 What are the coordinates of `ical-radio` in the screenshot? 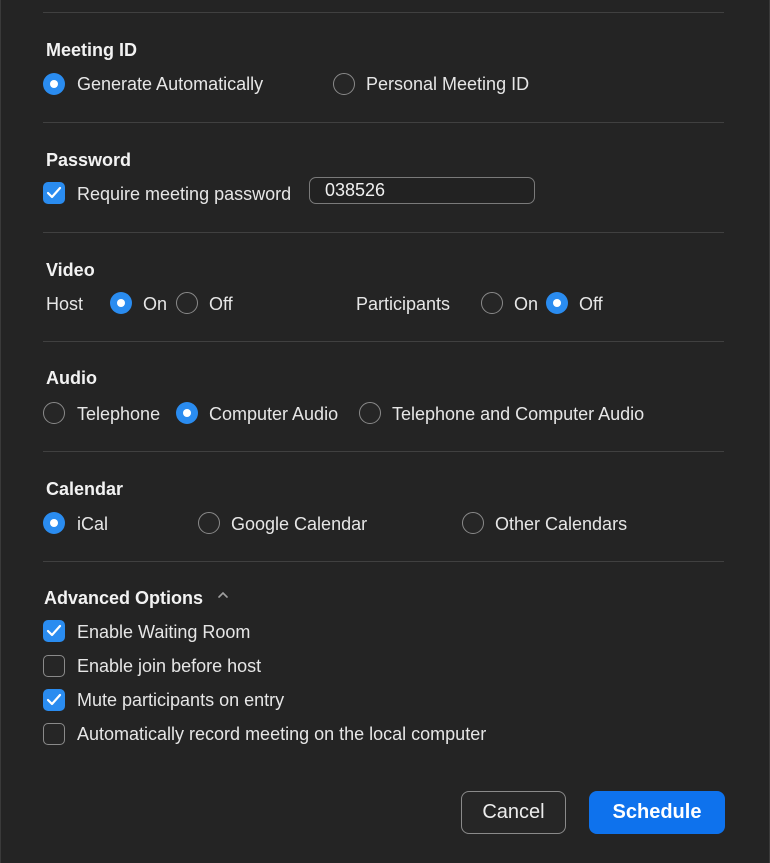 It's located at (54, 523).